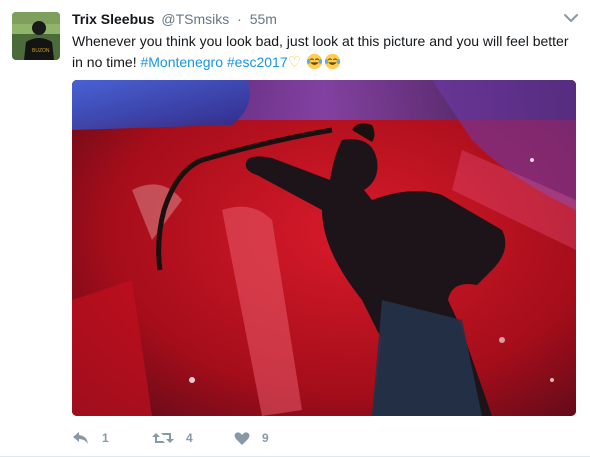  What do you see at coordinates (571, 17) in the screenshot?
I see `chevron-down-icon` at bounding box center [571, 17].